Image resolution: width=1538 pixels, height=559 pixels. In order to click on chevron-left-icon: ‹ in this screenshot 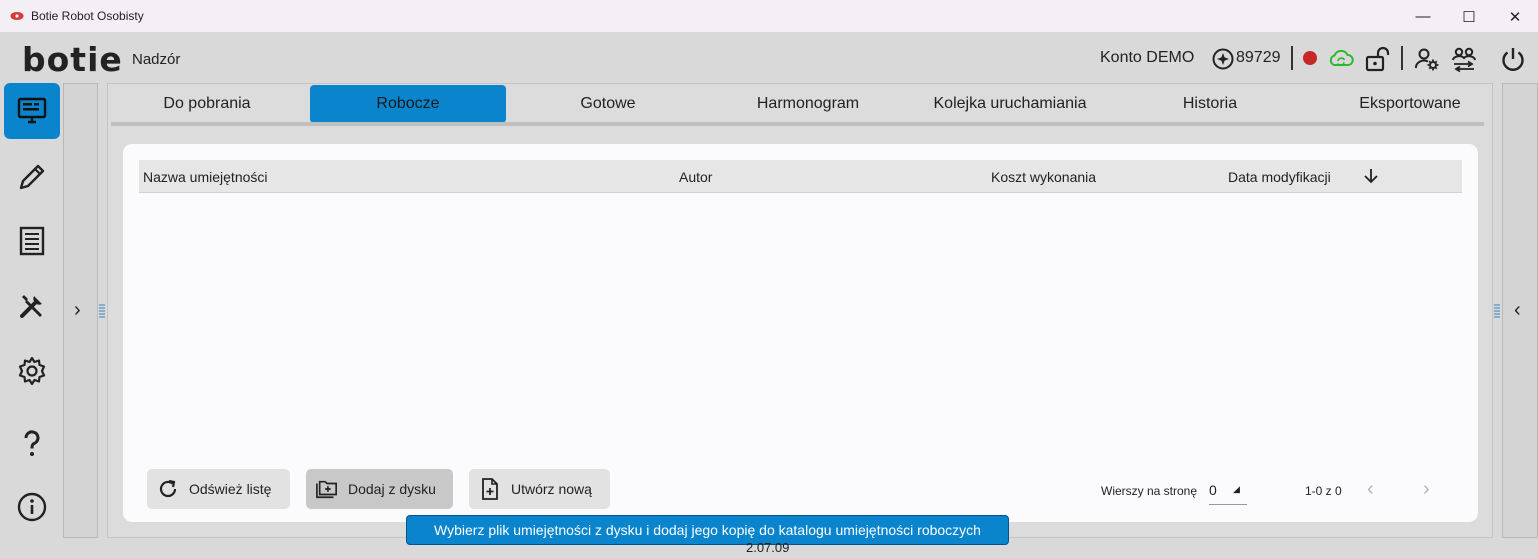, I will do `click(1517, 310)`.